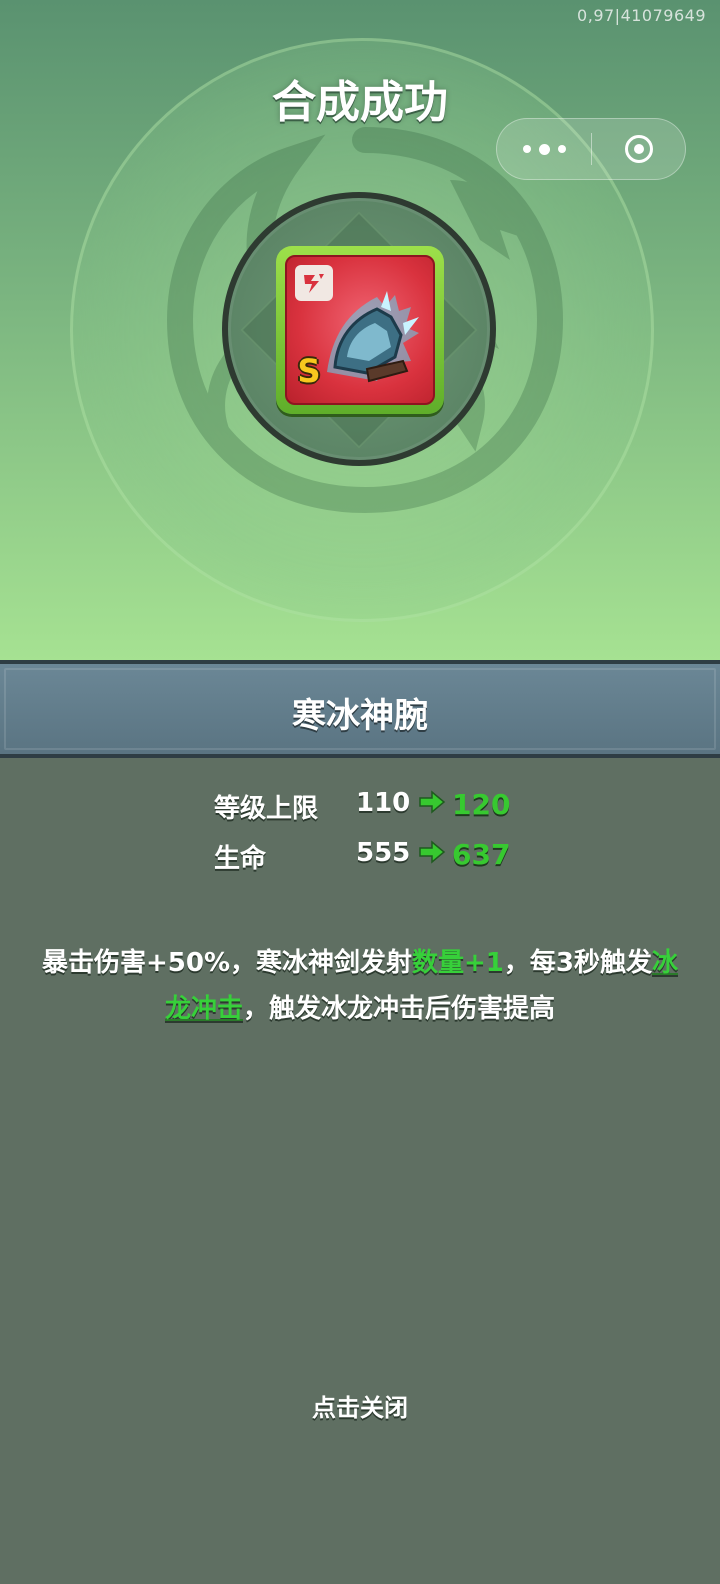 The image size is (720, 1584). I want to click on stat-new-value: 637, so click(481, 854).